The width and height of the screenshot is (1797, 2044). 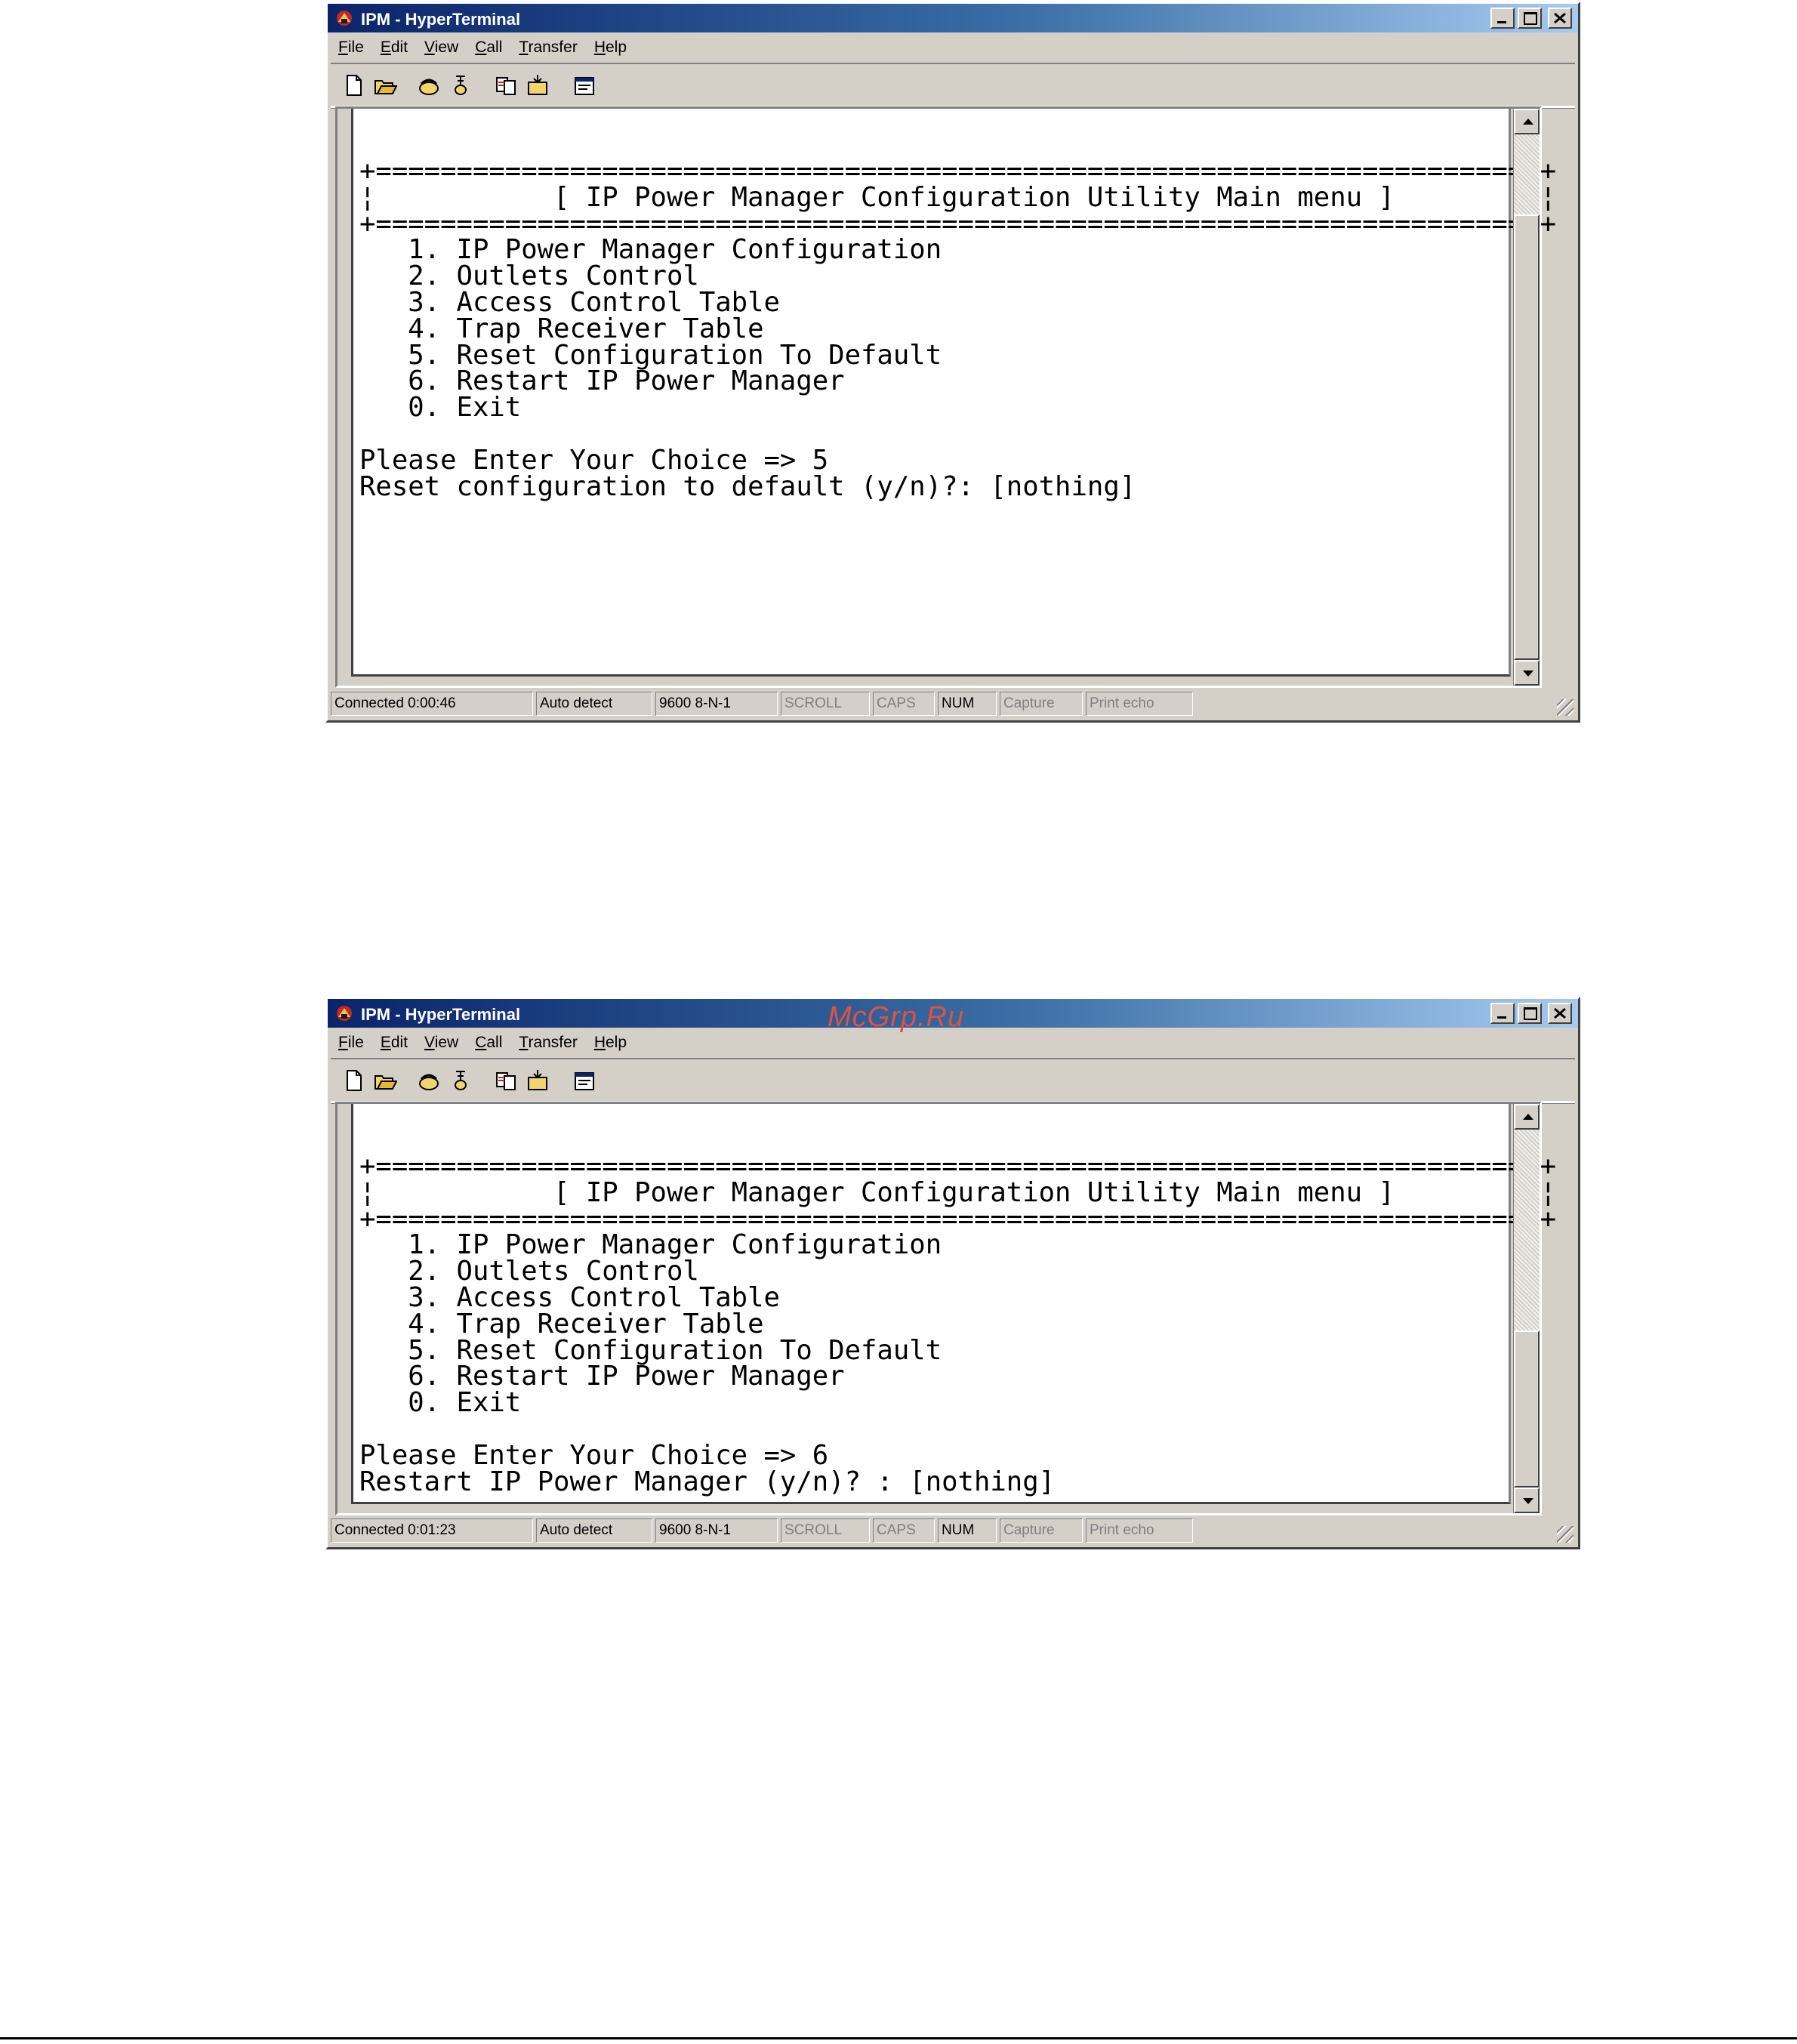 I want to click on menu-bar: File Edit View Call Transfer Help, so click(x=953, y=48).